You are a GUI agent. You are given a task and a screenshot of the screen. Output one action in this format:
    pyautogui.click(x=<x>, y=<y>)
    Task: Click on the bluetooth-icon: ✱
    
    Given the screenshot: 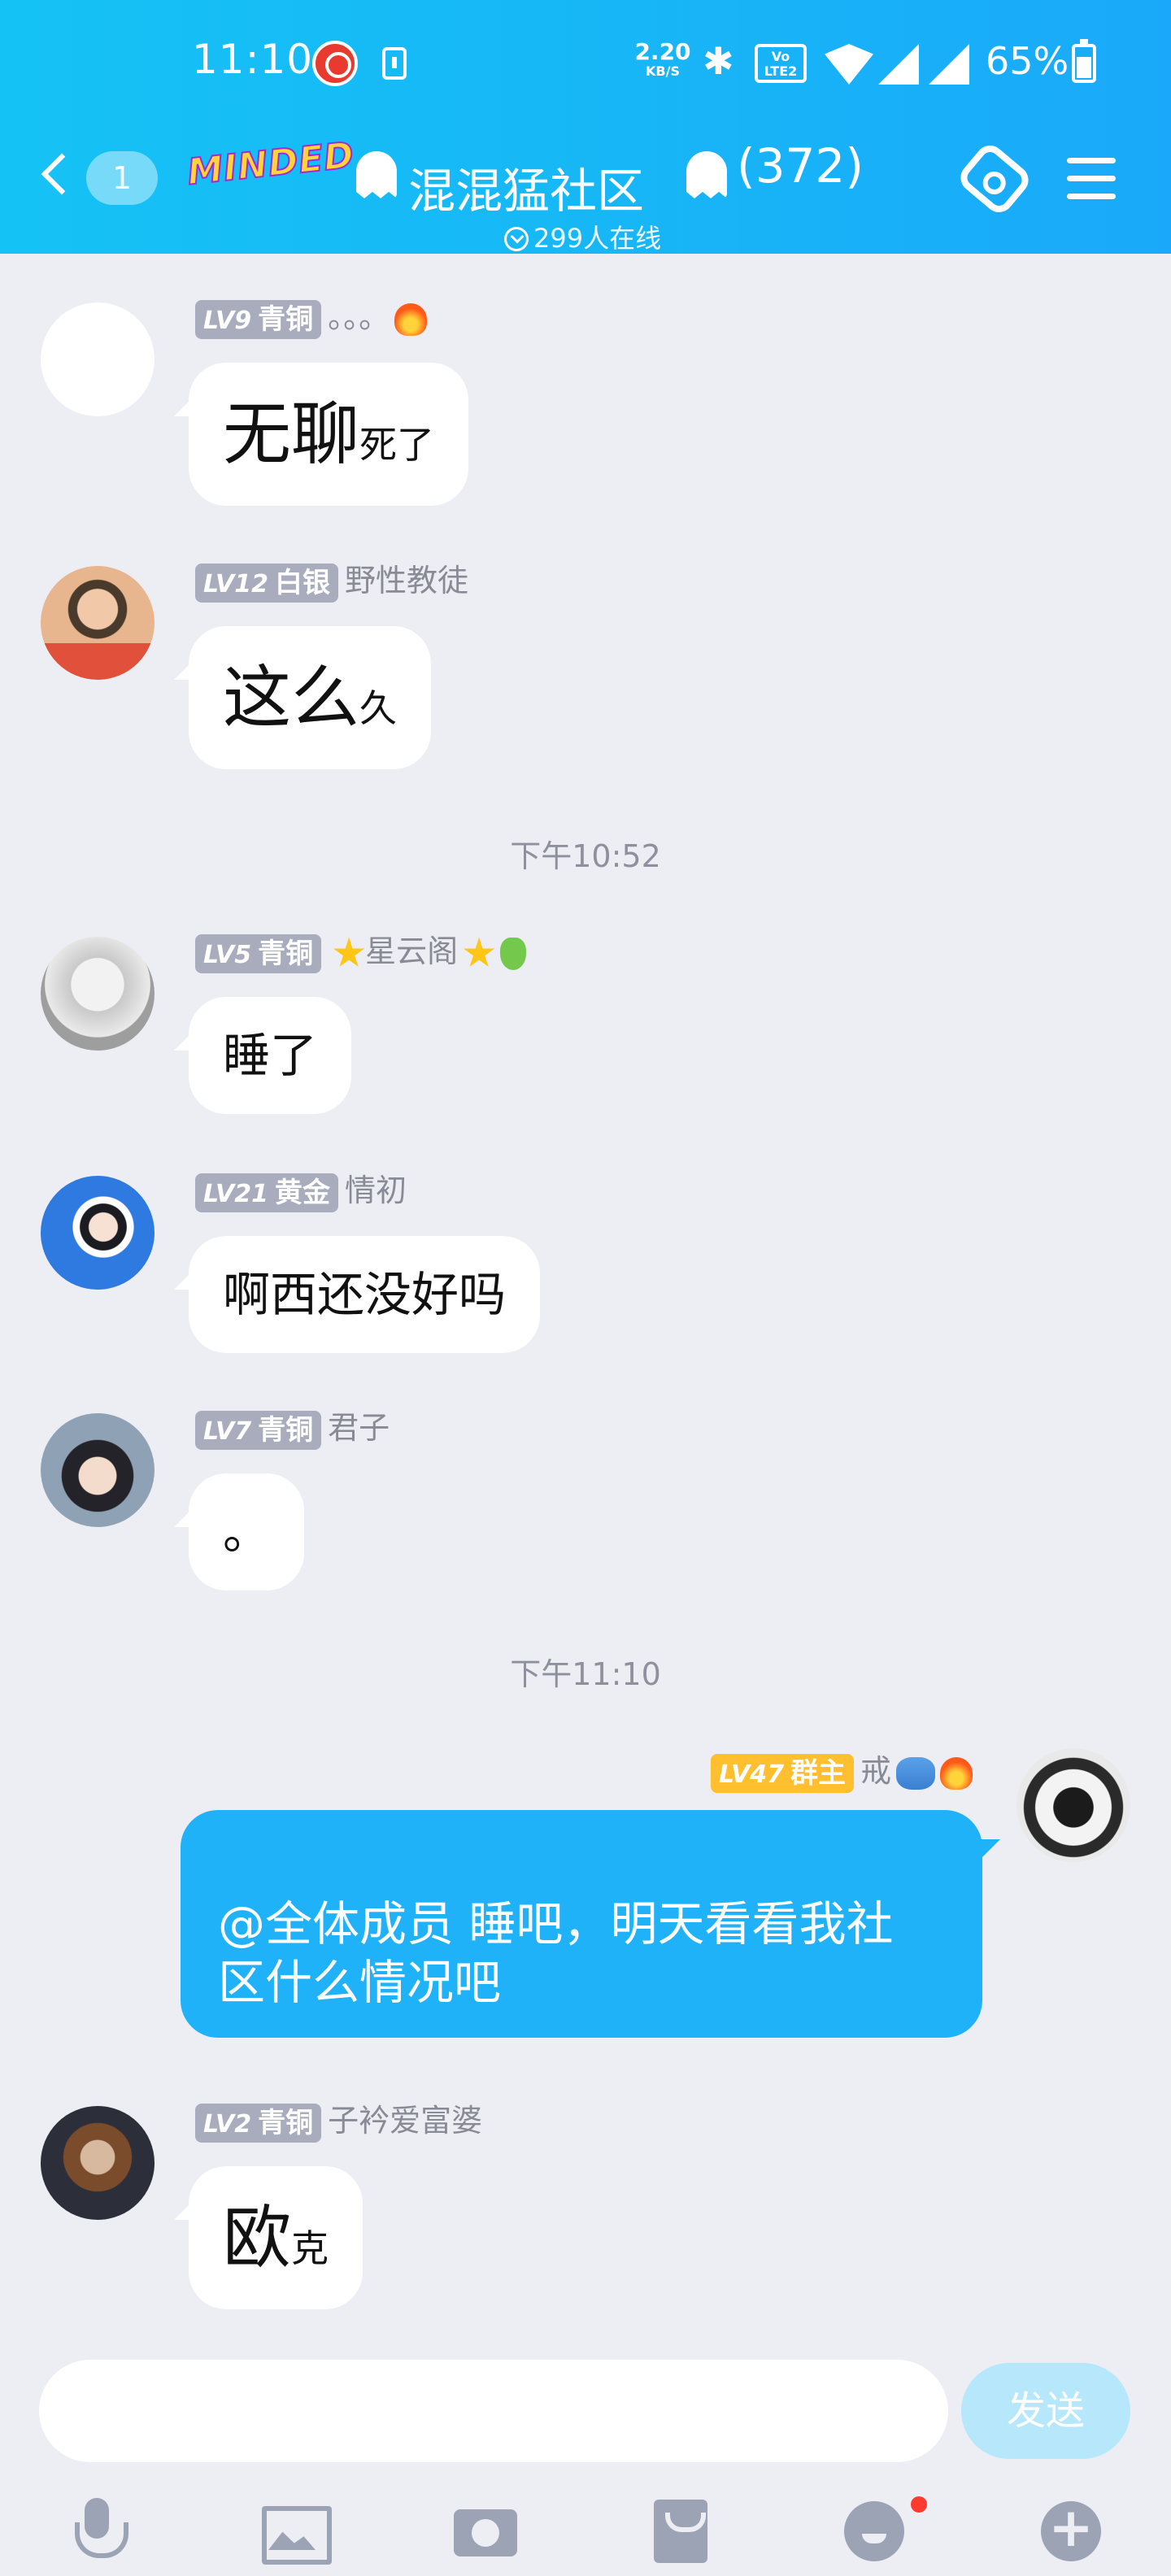 What is the action you would take?
    pyautogui.click(x=719, y=61)
    